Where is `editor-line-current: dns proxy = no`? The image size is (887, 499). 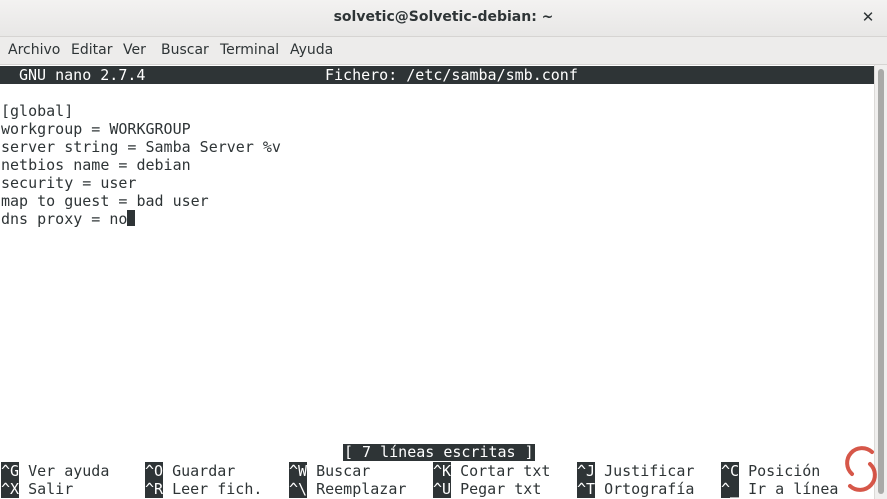 editor-line-current: dns proxy = no is located at coordinates (68, 219).